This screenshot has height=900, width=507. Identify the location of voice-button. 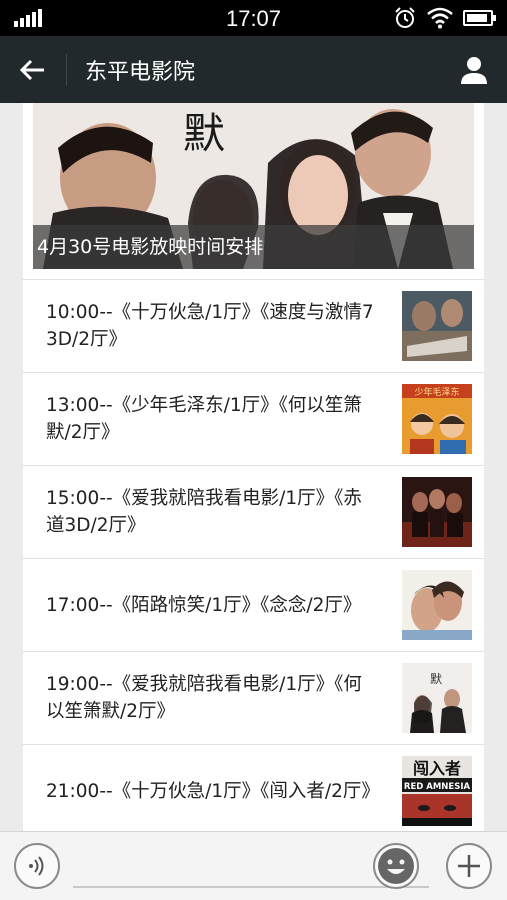
(37, 866).